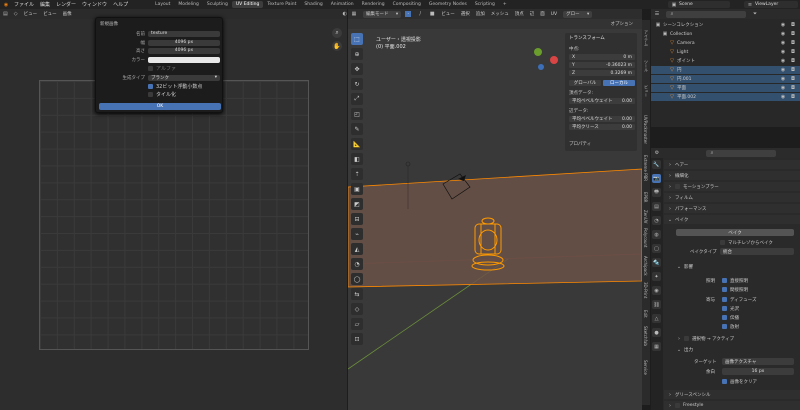 This screenshot has width=800, height=410. Describe the element at coordinates (184, 42) in the screenshot. I see `width-field: 4096 px` at that location.